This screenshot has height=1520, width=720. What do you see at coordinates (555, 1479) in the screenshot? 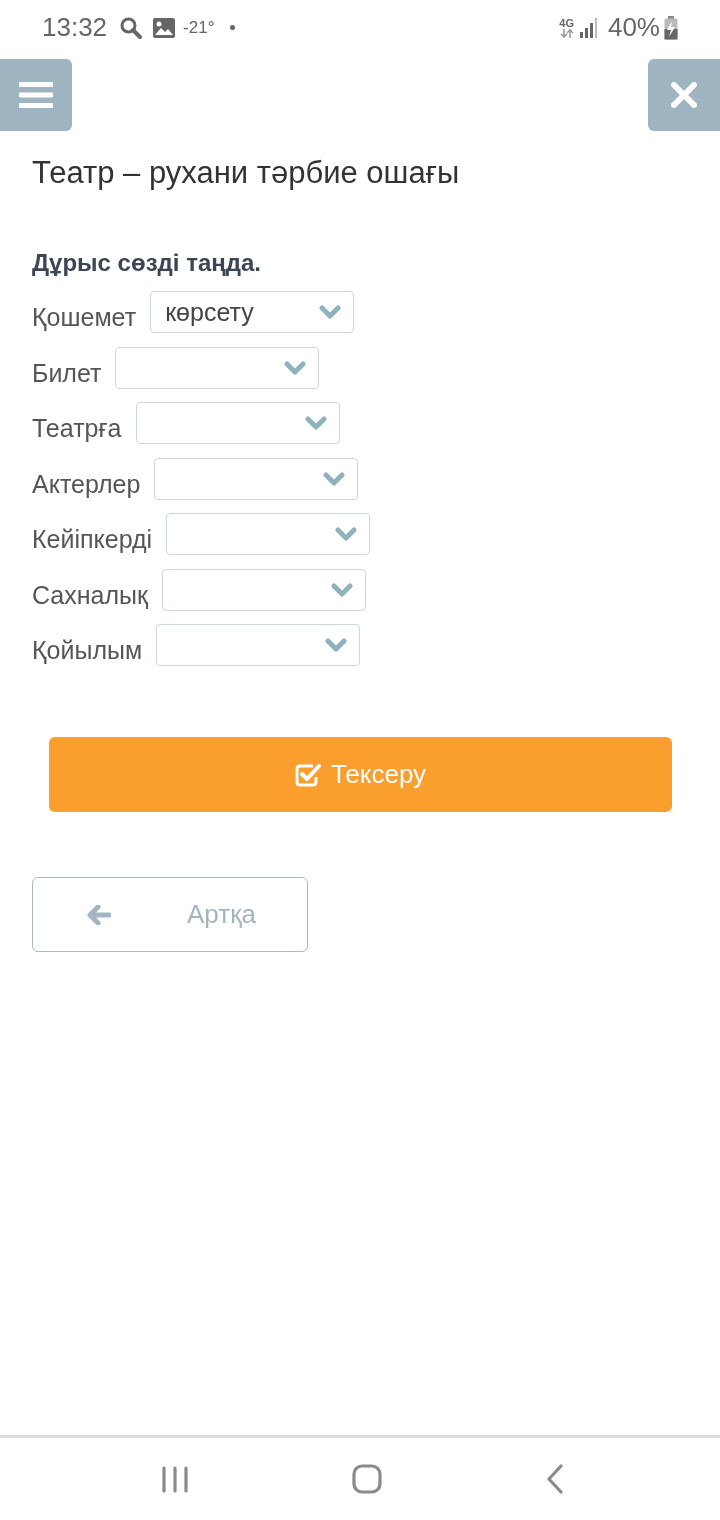
I see `back-chevron-icon` at bounding box center [555, 1479].